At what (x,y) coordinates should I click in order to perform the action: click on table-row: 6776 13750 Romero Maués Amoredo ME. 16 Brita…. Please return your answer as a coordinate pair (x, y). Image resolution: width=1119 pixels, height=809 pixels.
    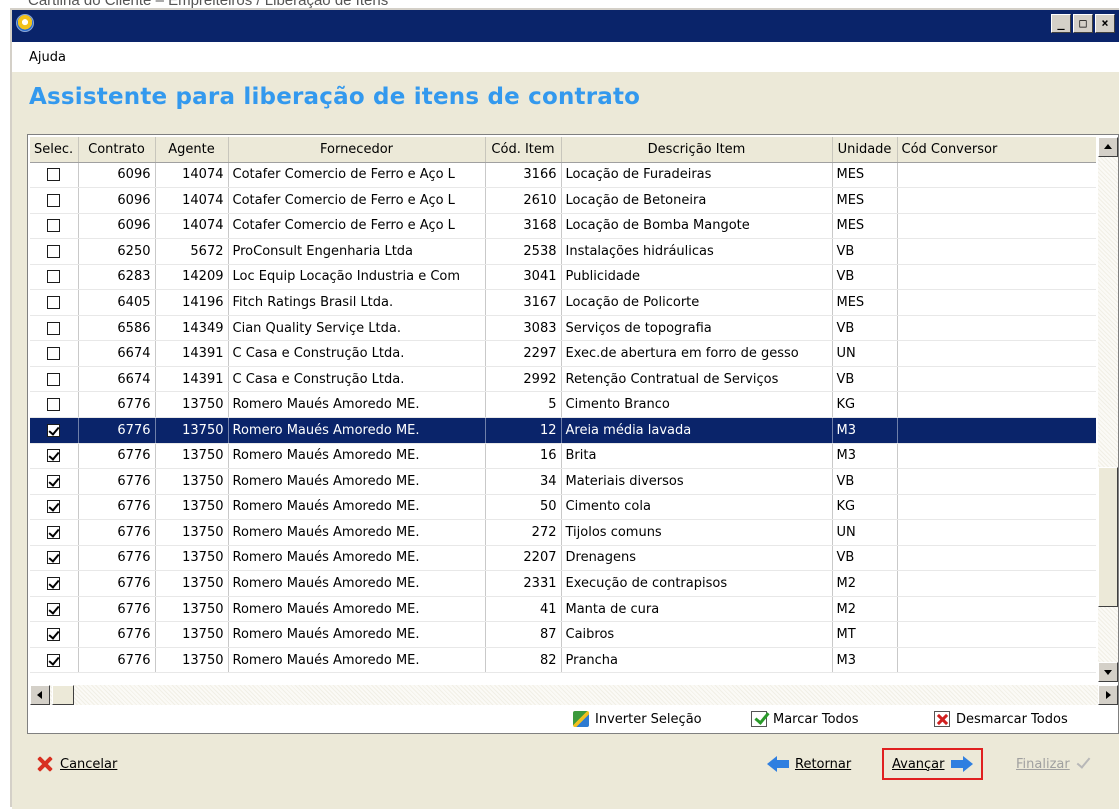
    Looking at the image, I should click on (563, 456).